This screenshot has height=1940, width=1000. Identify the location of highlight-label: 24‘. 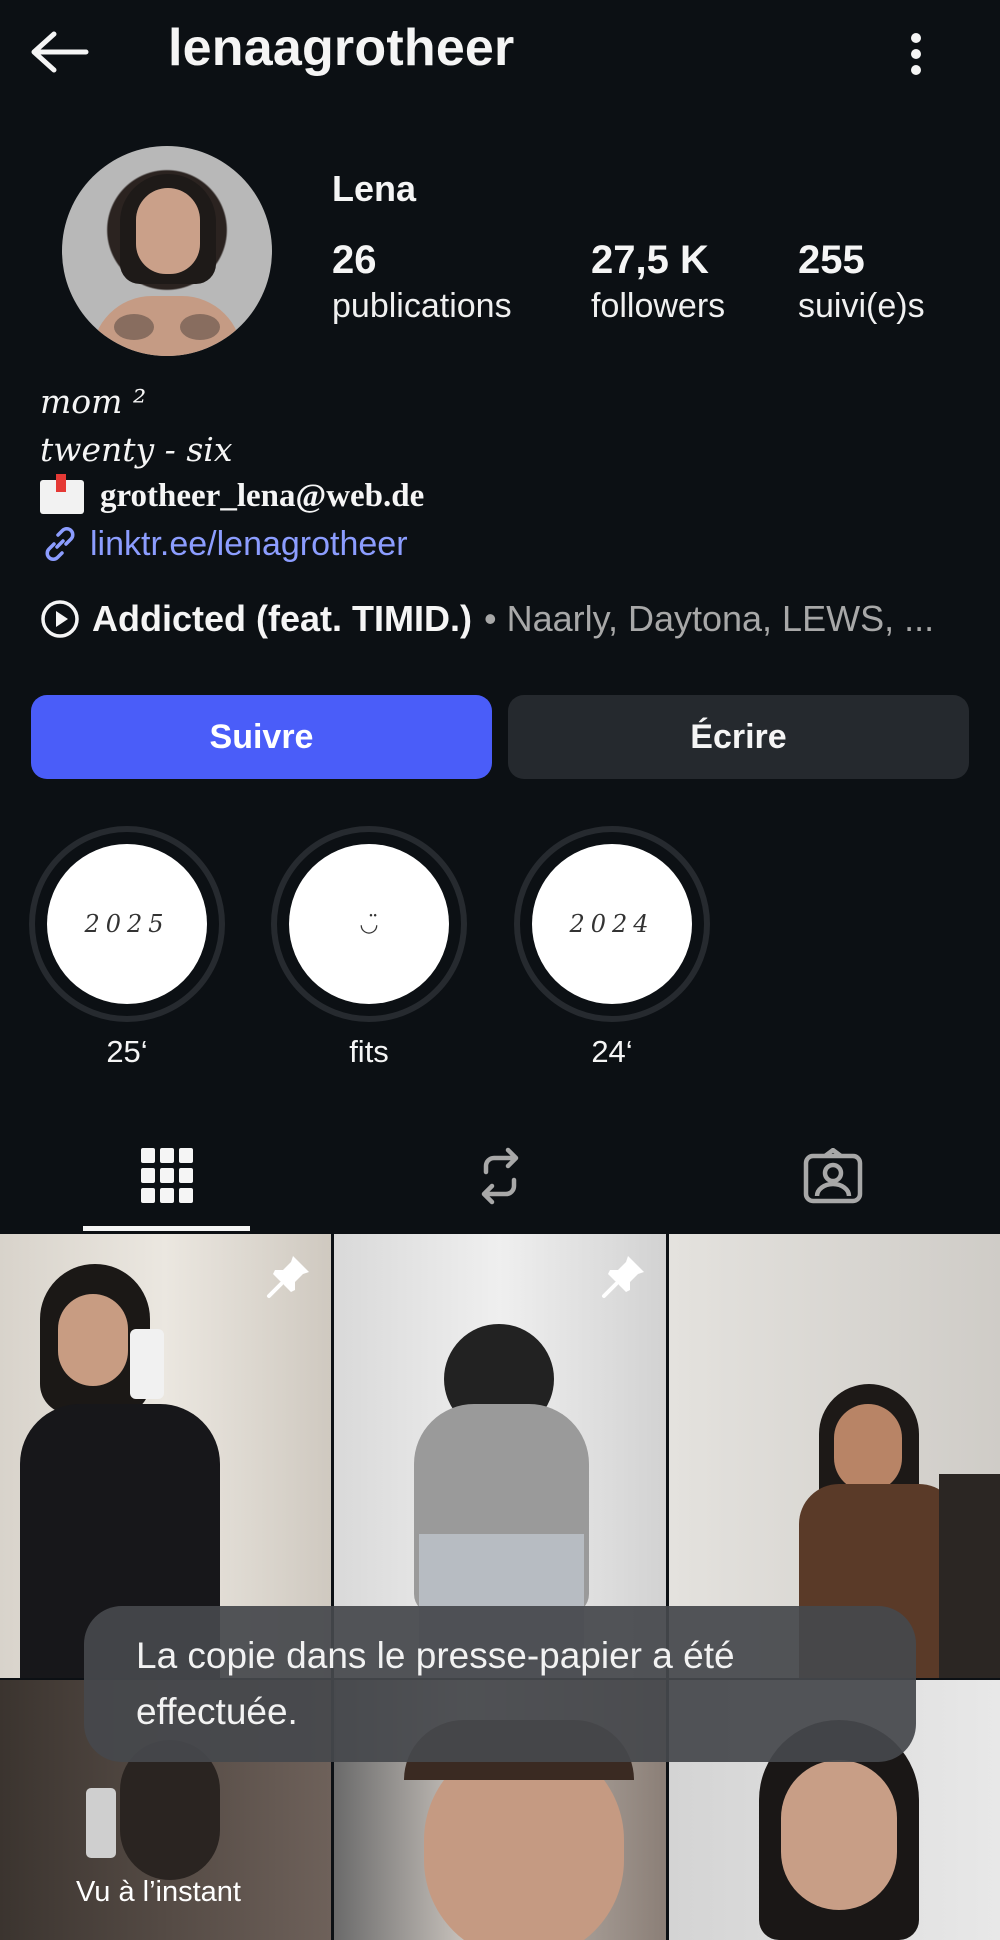
(612, 1051).